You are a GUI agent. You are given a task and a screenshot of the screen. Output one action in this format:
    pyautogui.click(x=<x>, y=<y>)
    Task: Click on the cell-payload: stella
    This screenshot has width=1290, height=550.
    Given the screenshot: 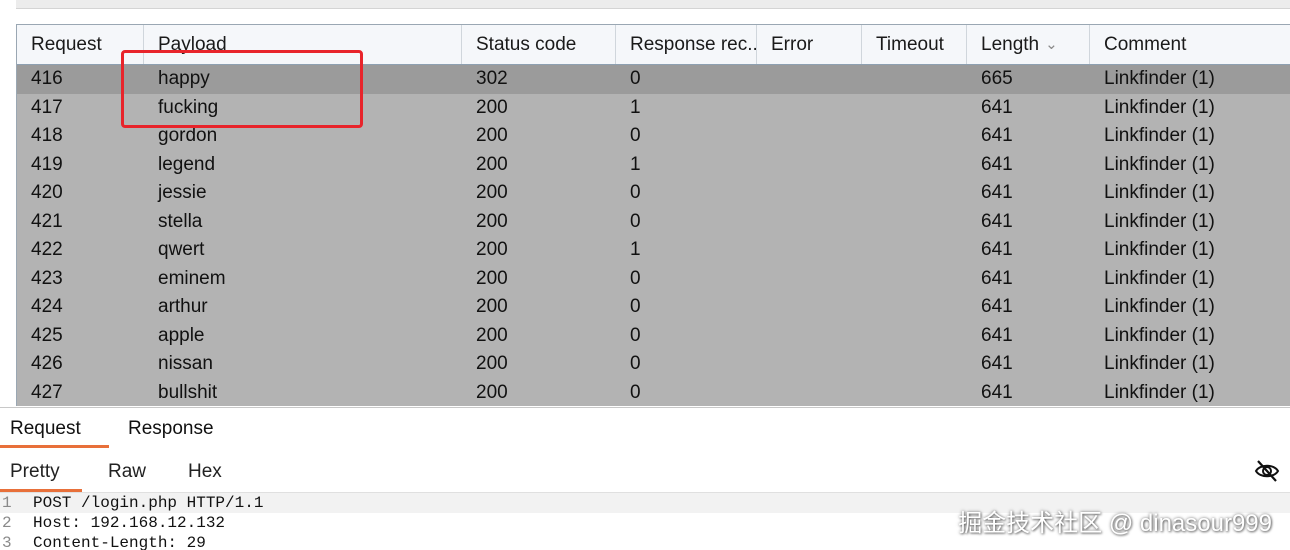 What is the action you would take?
    pyautogui.click(x=180, y=221)
    